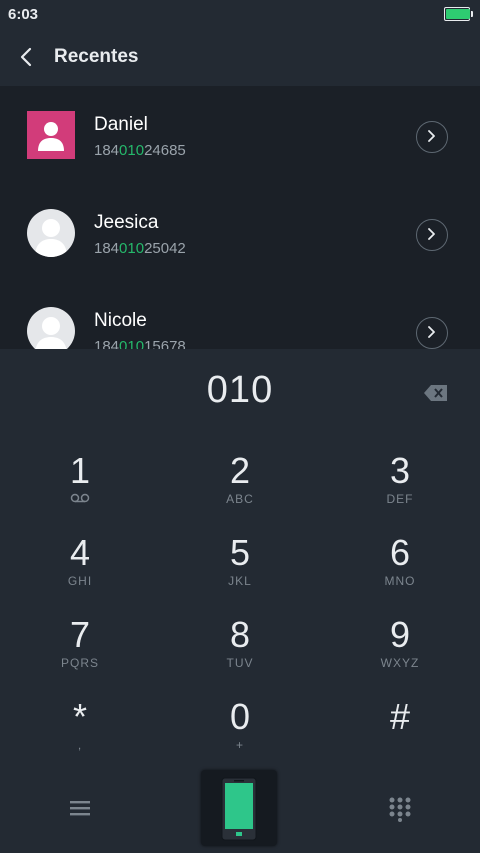 Image resolution: width=480 pixels, height=853 pixels. What do you see at coordinates (400, 581) in the screenshot?
I see `key-letters: MNO` at bounding box center [400, 581].